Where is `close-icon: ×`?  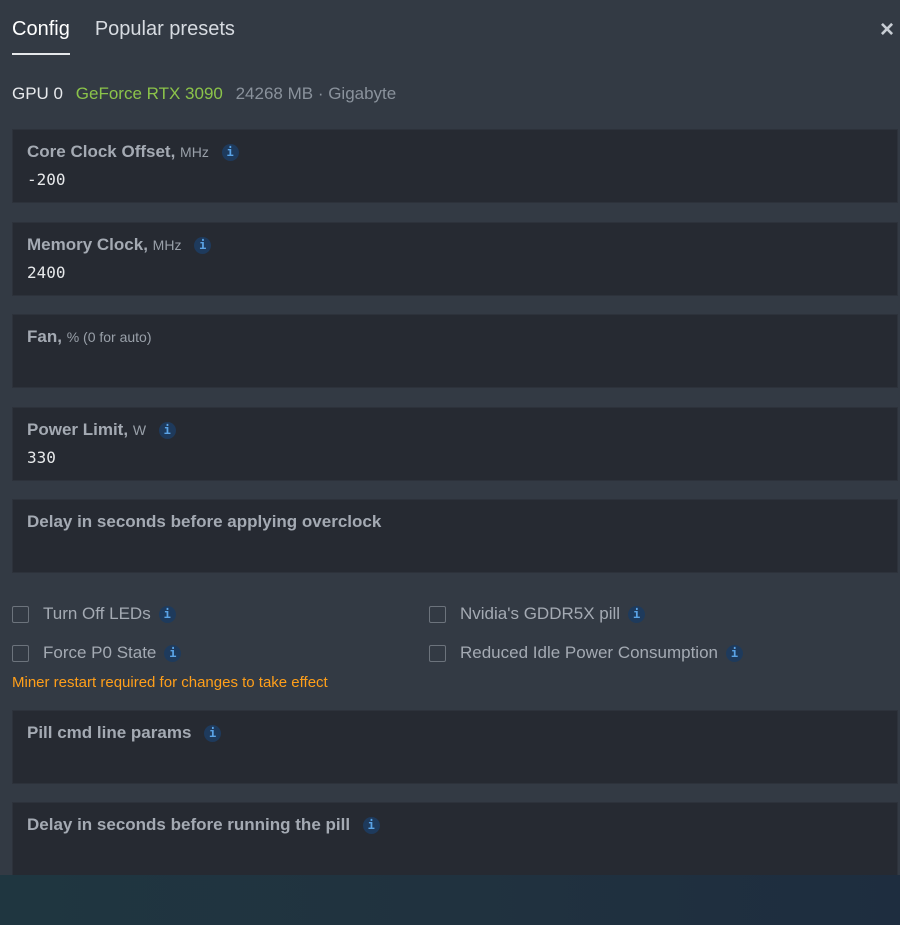
close-icon: × is located at coordinates (887, 30).